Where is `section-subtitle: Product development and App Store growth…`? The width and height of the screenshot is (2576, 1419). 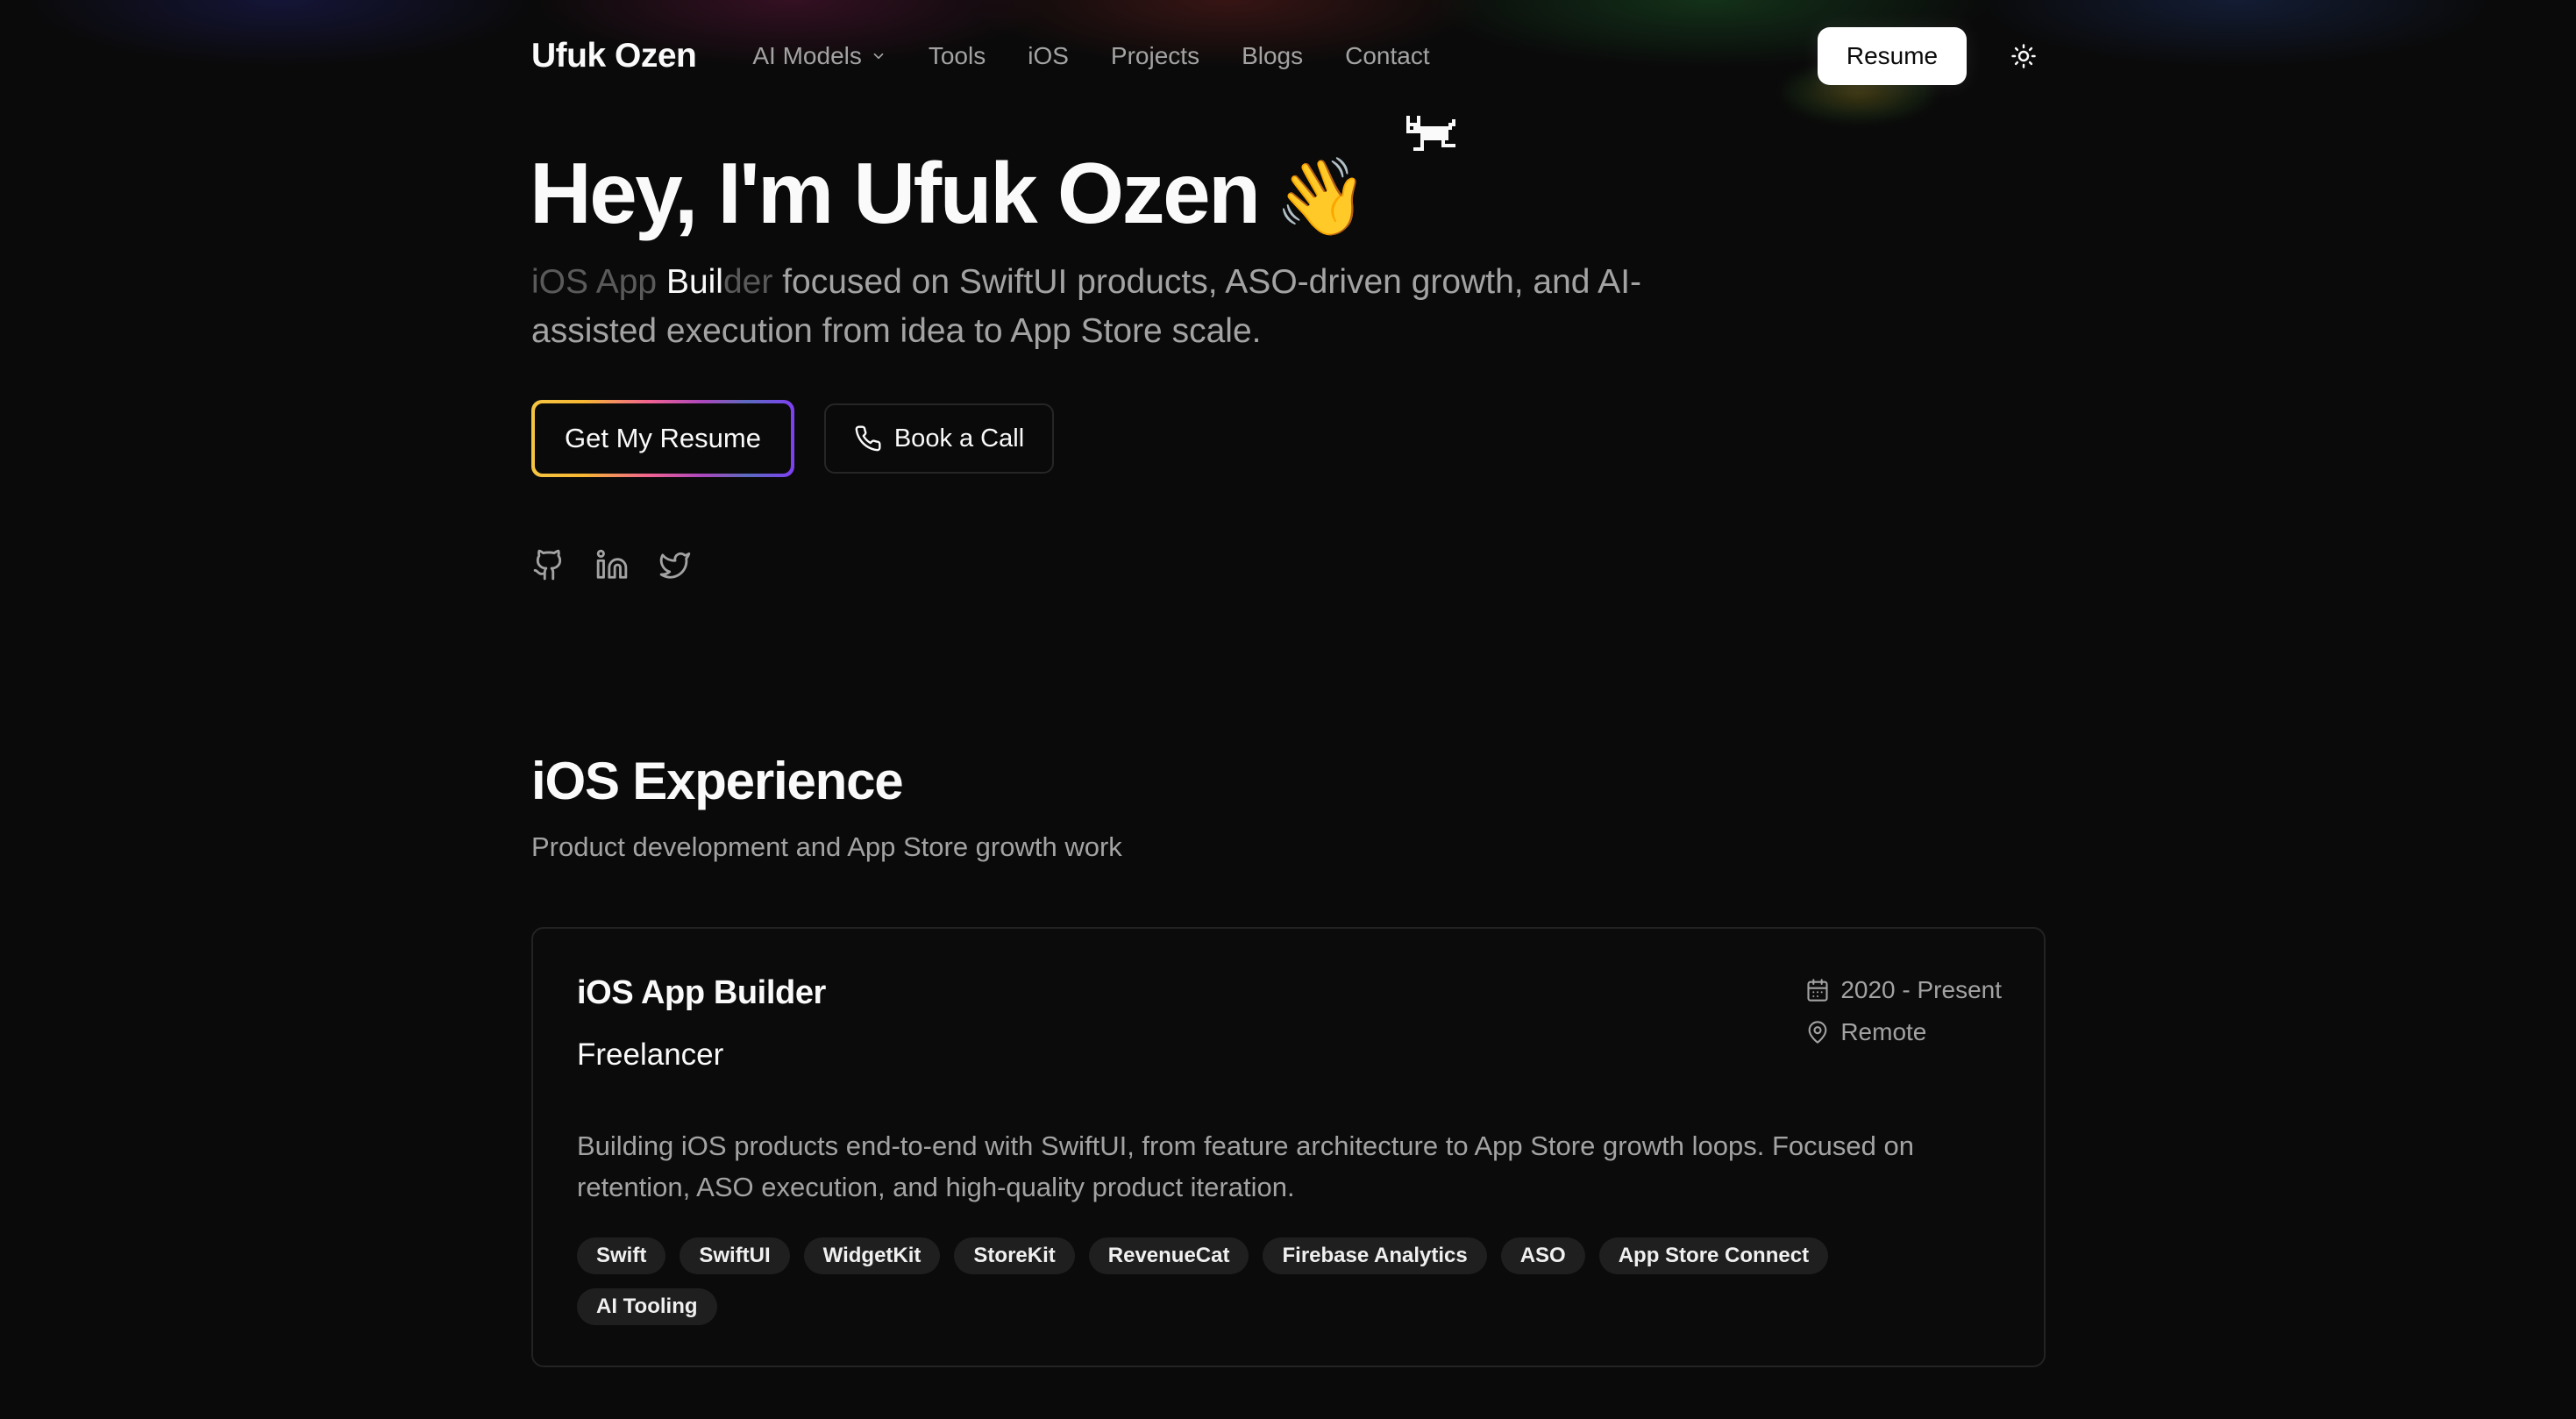 section-subtitle: Product development and App Store growth… is located at coordinates (826, 846).